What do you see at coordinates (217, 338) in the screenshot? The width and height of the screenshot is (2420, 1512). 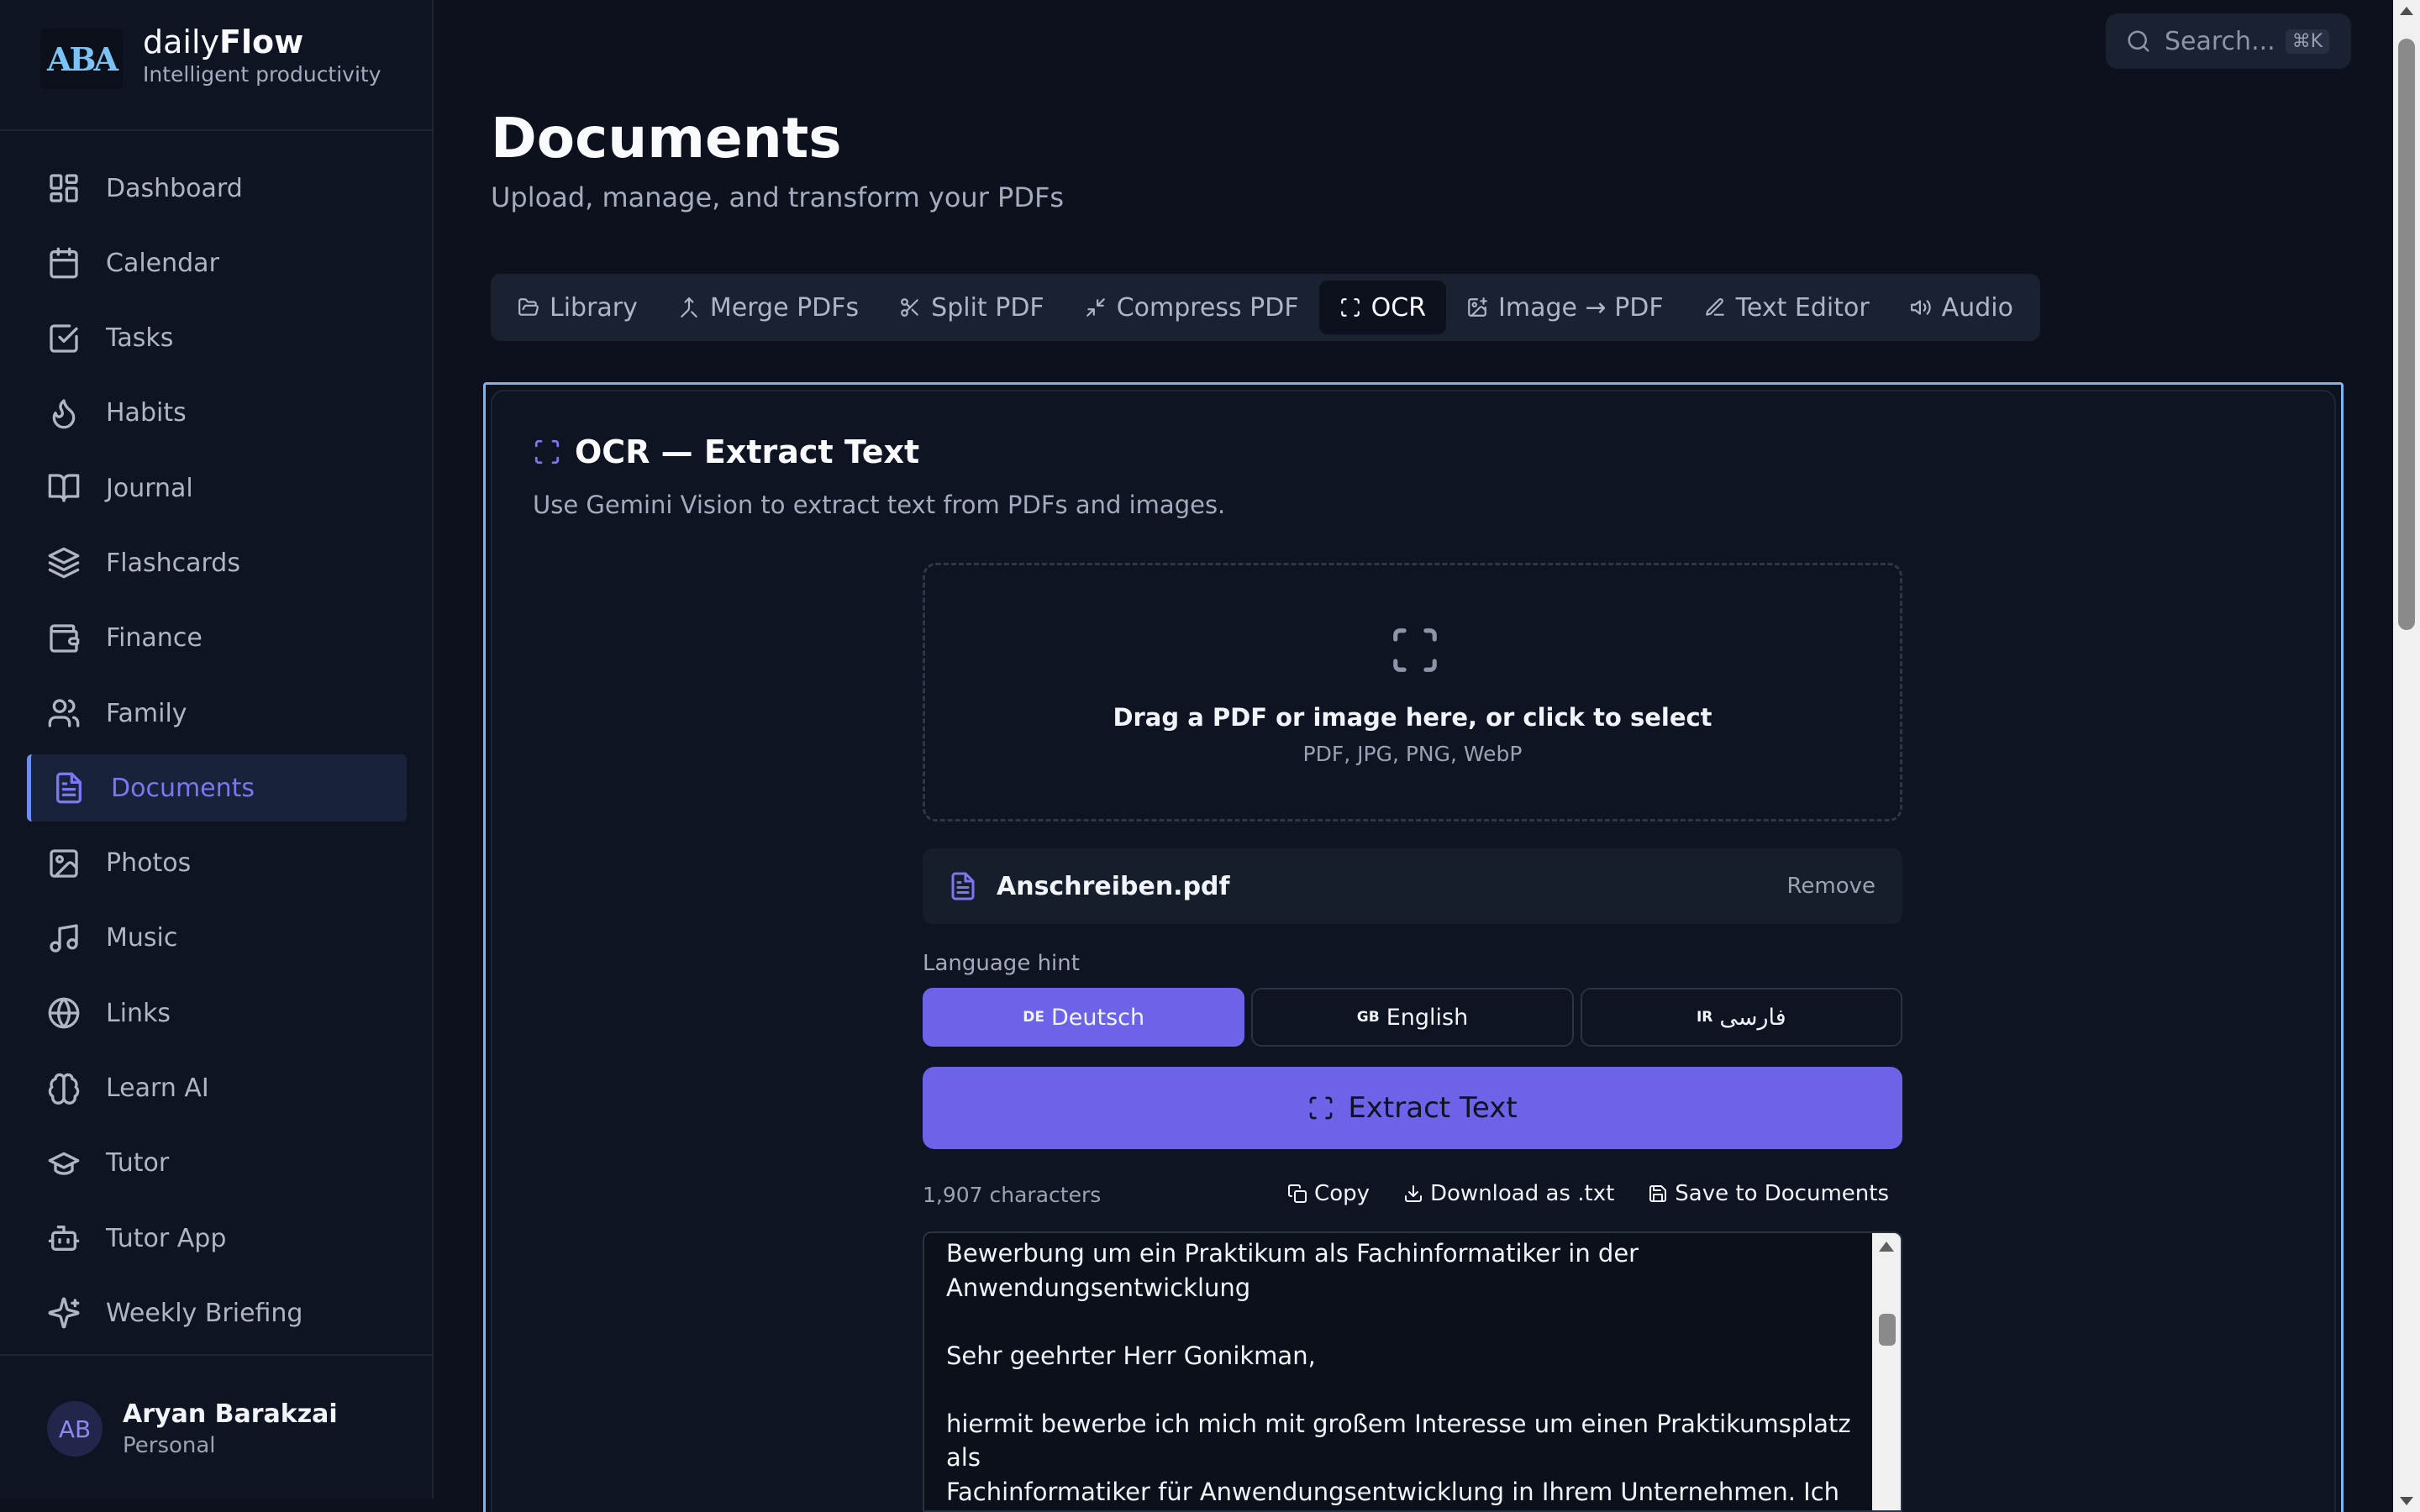 I see `sidebar-item-tasks: Tasks` at bounding box center [217, 338].